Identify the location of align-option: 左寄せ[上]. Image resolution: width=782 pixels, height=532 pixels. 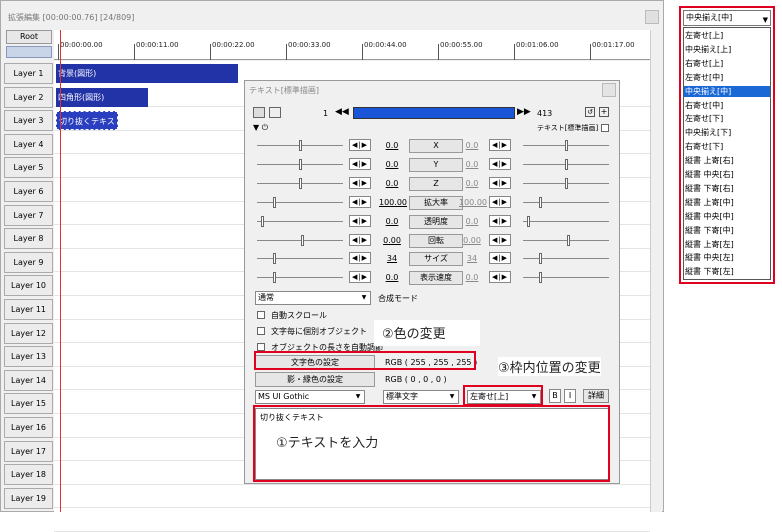
(727, 36).